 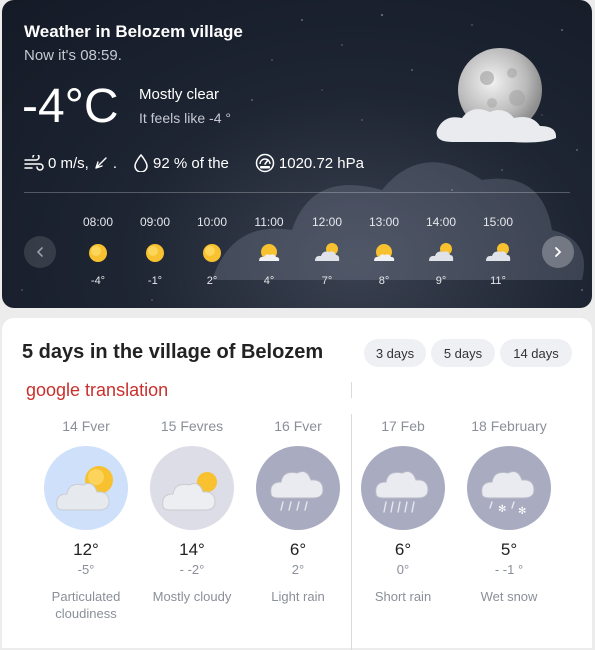 I want to click on wind-value: 0 m/s,, so click(x=68, y=163).